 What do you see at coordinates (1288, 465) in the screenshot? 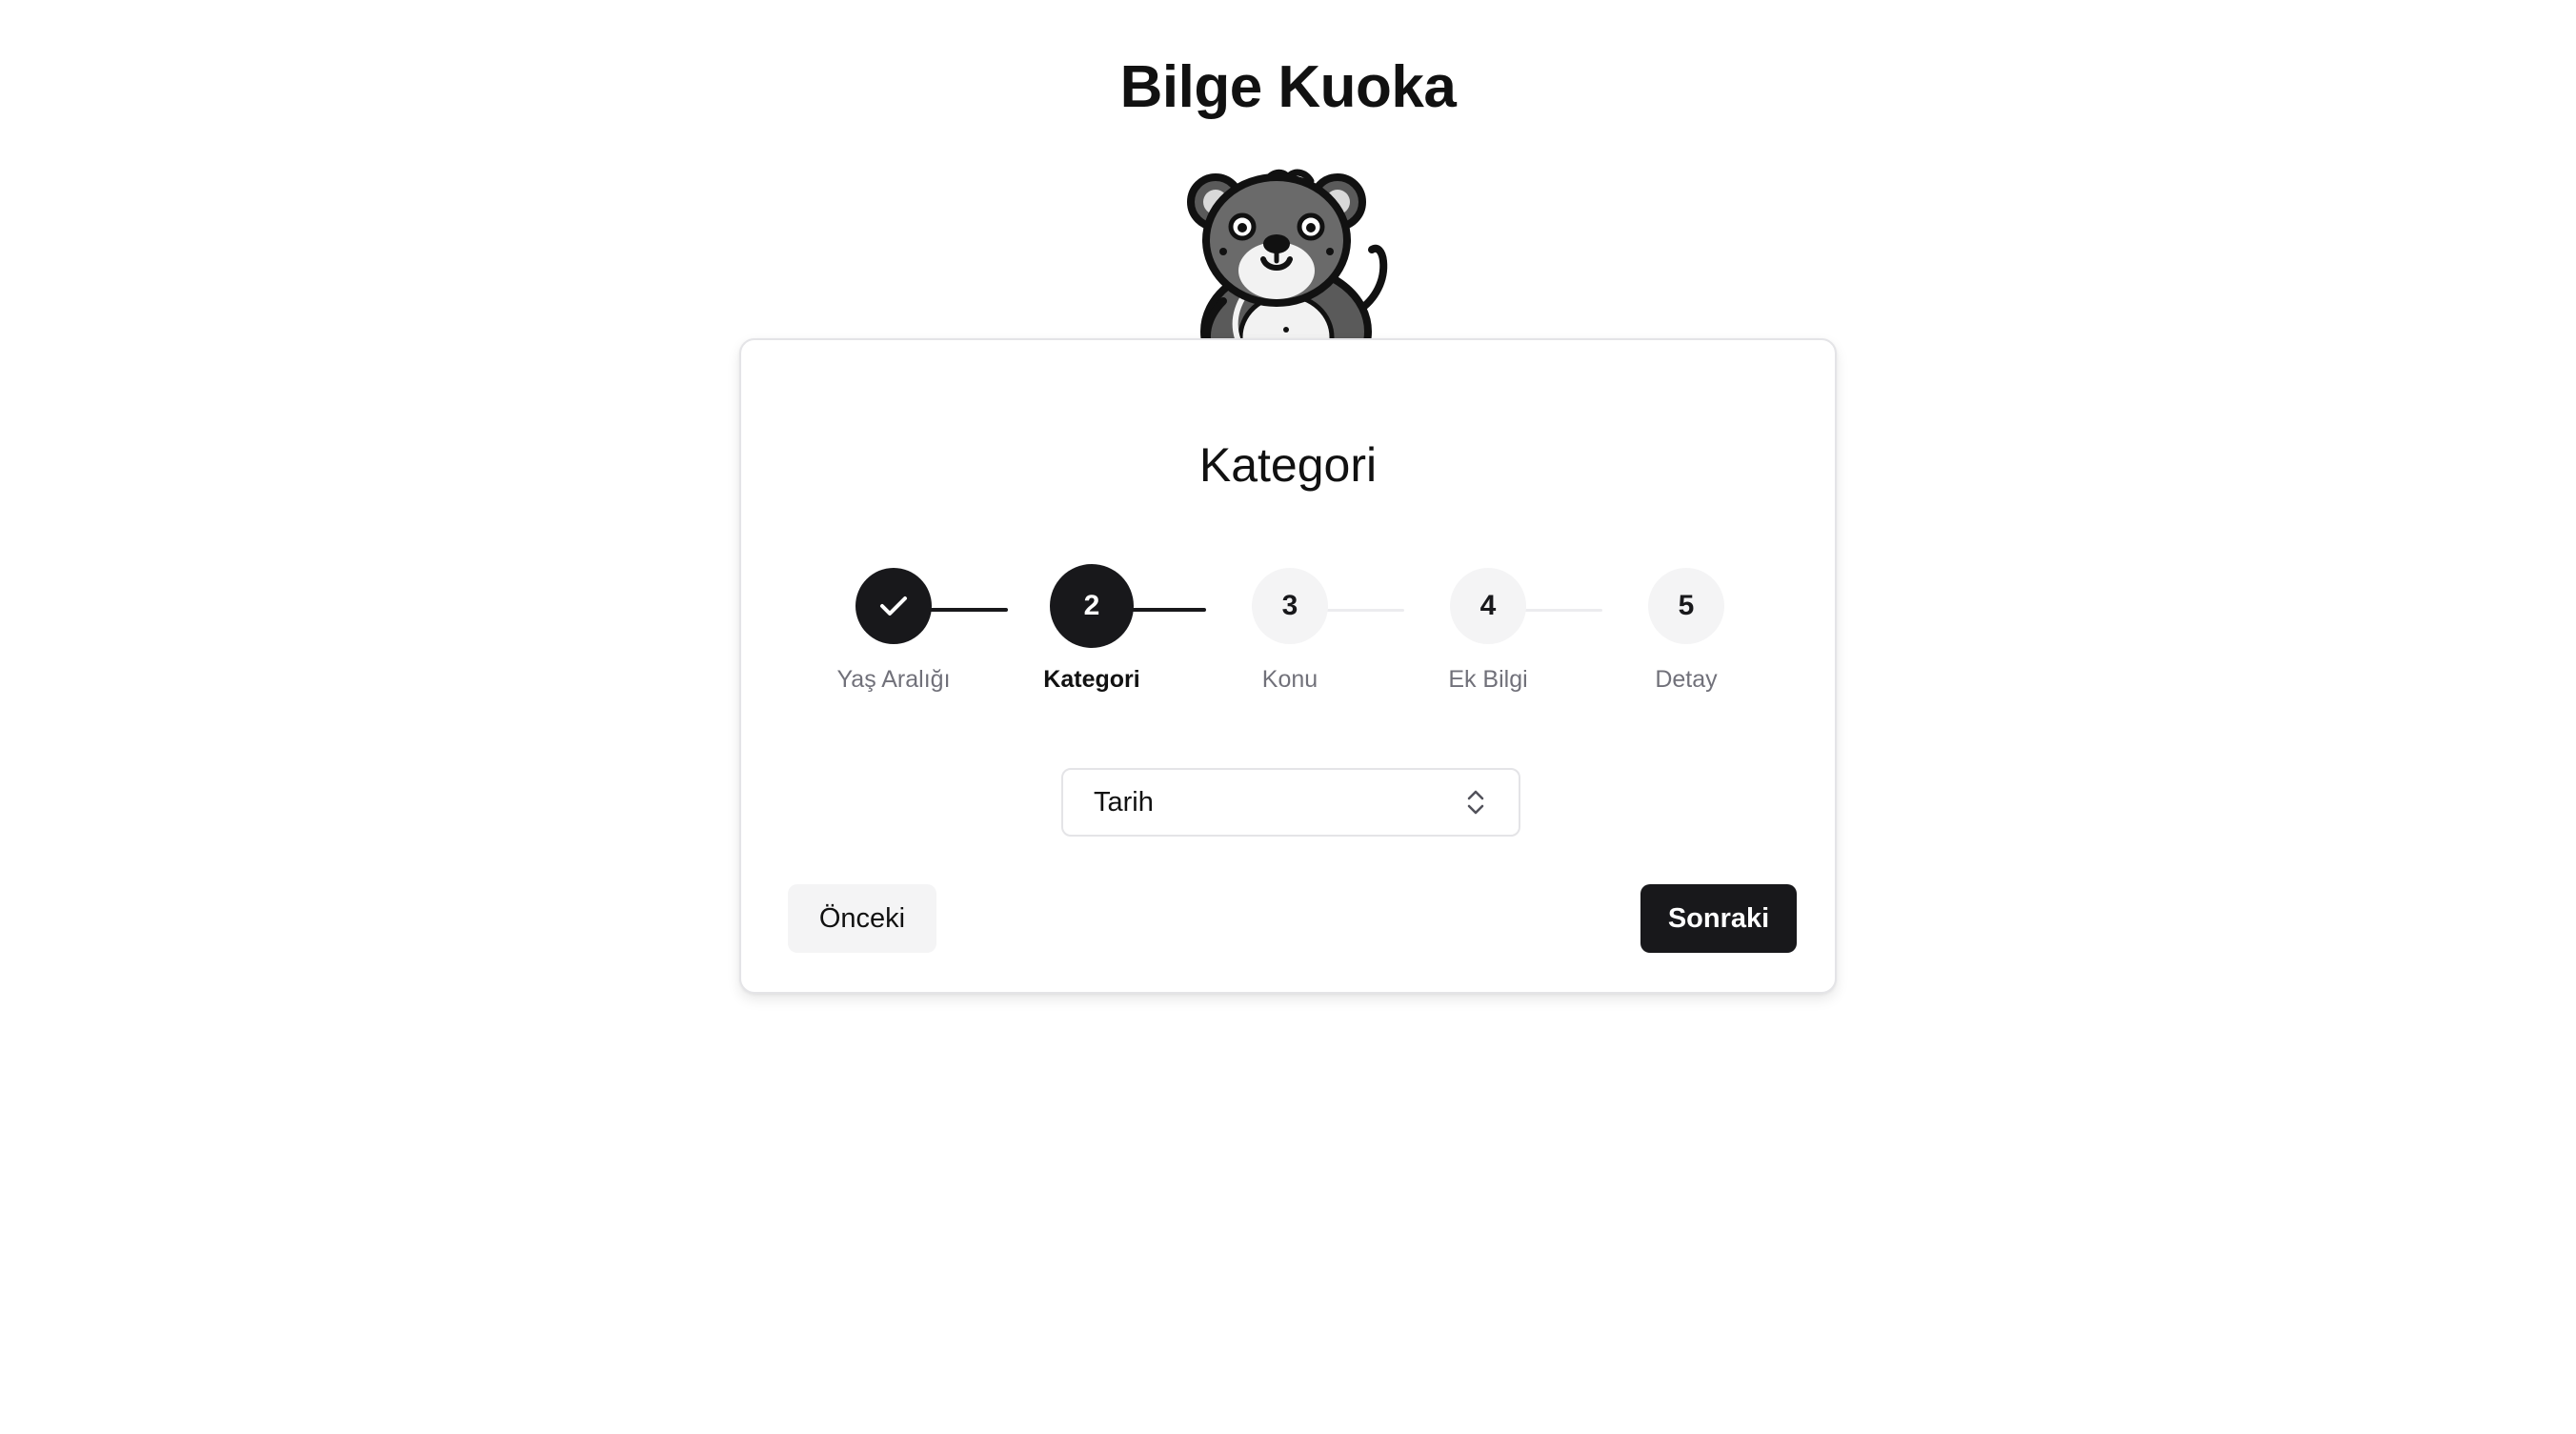
I see `step-heading: Kategori` at bounding box center [1288, 465].